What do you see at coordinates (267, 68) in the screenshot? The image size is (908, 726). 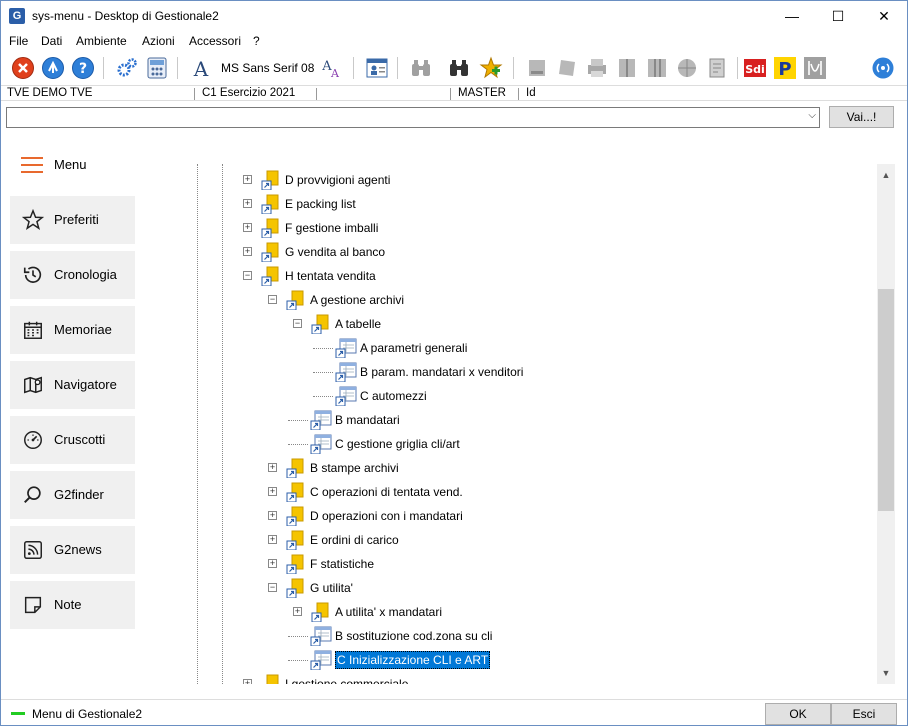 I see `font-name-label: MS Sans Serif 08` at bounding box center [267, 68].